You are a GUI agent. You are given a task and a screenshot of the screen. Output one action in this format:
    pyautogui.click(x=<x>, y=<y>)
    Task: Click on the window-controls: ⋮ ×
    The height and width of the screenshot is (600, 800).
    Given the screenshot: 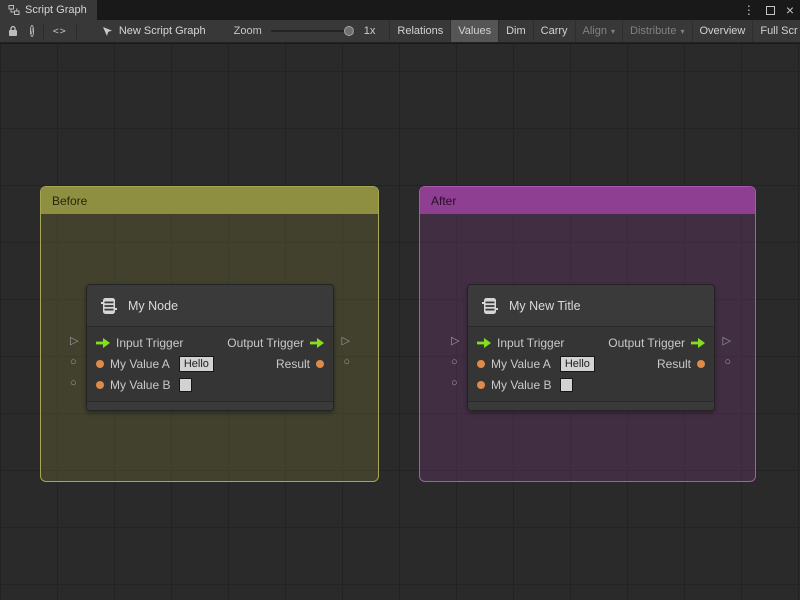 What is the action you would take?
    pyautogui.click(x=768, y=10)
    